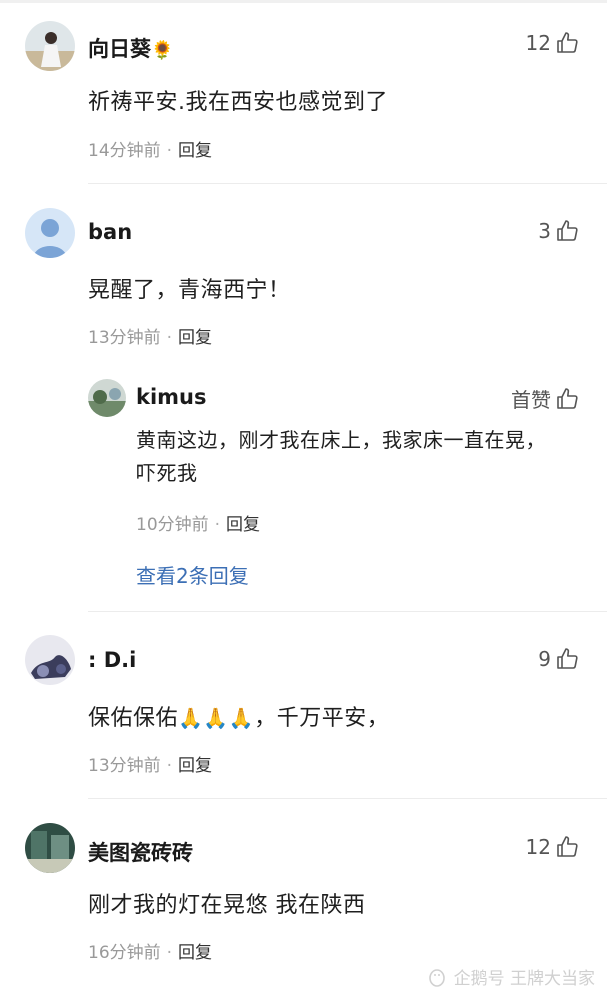 The width and height of the screenshot is (607, 1000). I want to click on comment-time: 16分钟前, so click(124, 953).